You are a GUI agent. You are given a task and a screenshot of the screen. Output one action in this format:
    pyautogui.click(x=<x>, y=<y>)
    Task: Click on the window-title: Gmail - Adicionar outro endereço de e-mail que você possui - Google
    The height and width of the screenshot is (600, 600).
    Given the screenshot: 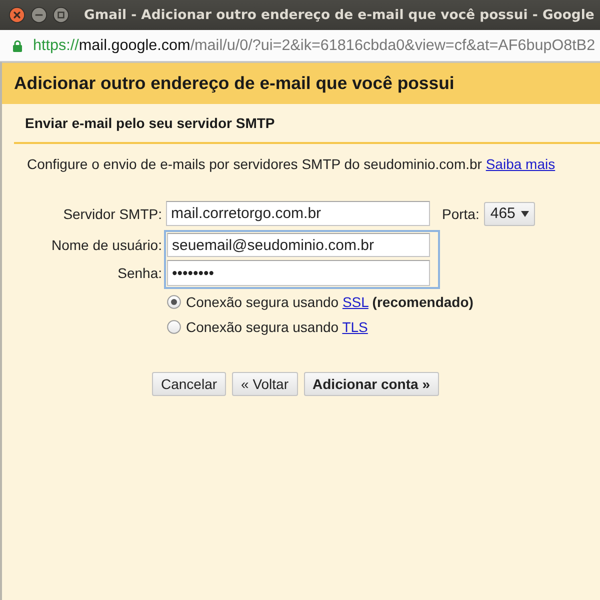 What is the action you would take?
    pyautogui.click(x=339, y=15)
    